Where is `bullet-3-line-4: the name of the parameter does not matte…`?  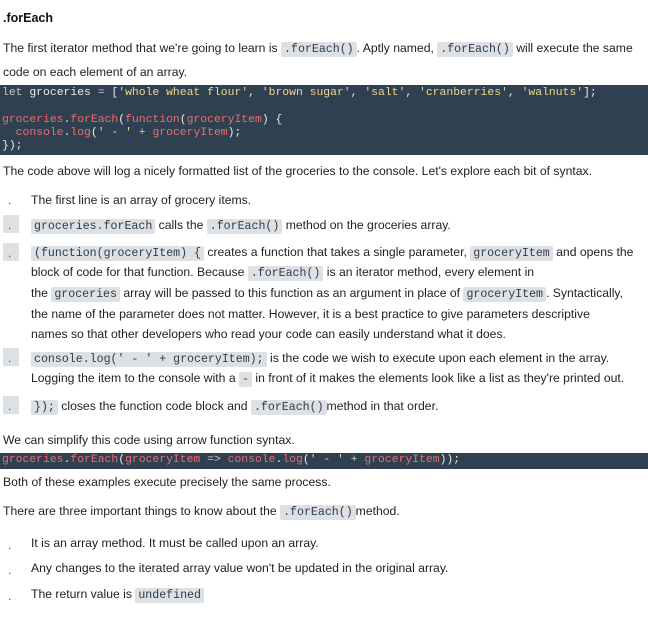 bullet-3-line-4: the name of the parameter does not matte… is located at coordinates (310, 314).